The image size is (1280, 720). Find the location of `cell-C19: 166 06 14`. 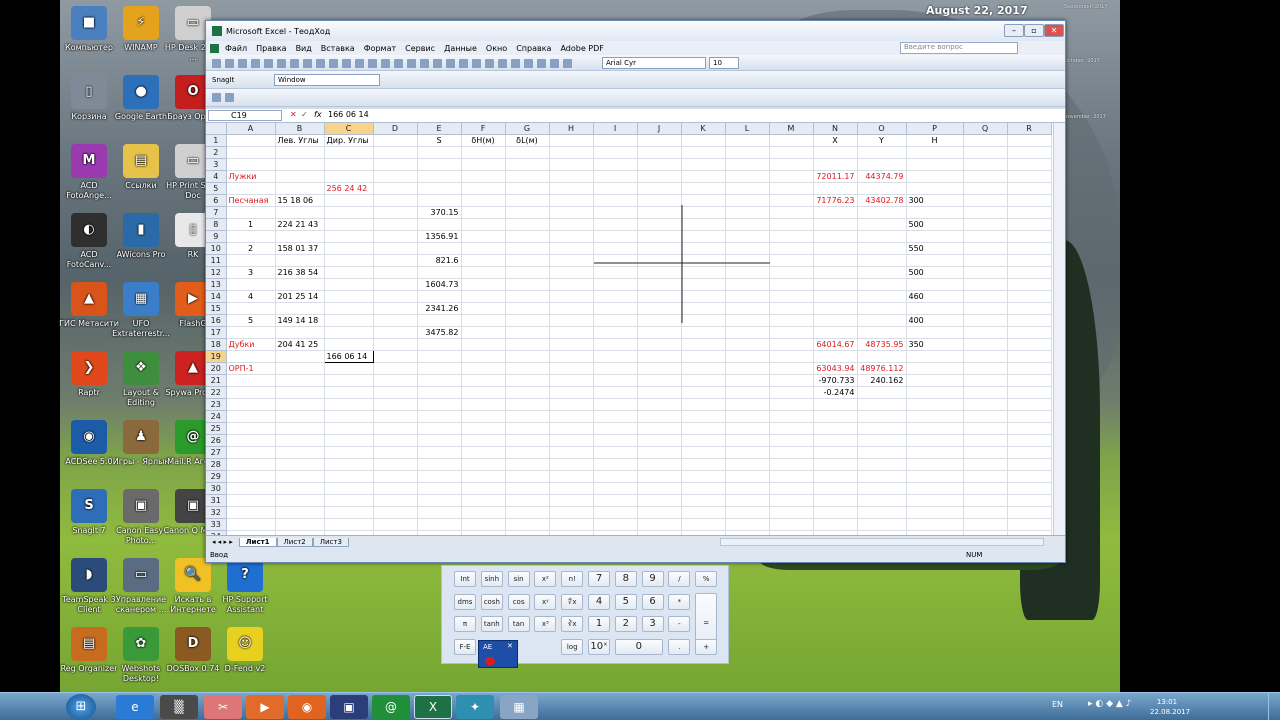

cell-C19: 166 06 14 is located at coordinates (348, 357).